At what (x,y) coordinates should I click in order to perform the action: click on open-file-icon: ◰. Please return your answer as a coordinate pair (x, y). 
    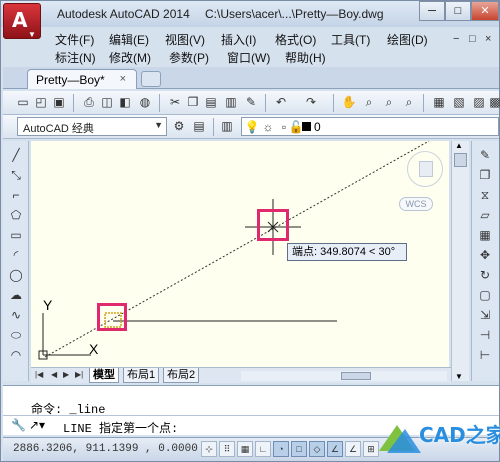
    Looking at the image, I should click on (41, 102).